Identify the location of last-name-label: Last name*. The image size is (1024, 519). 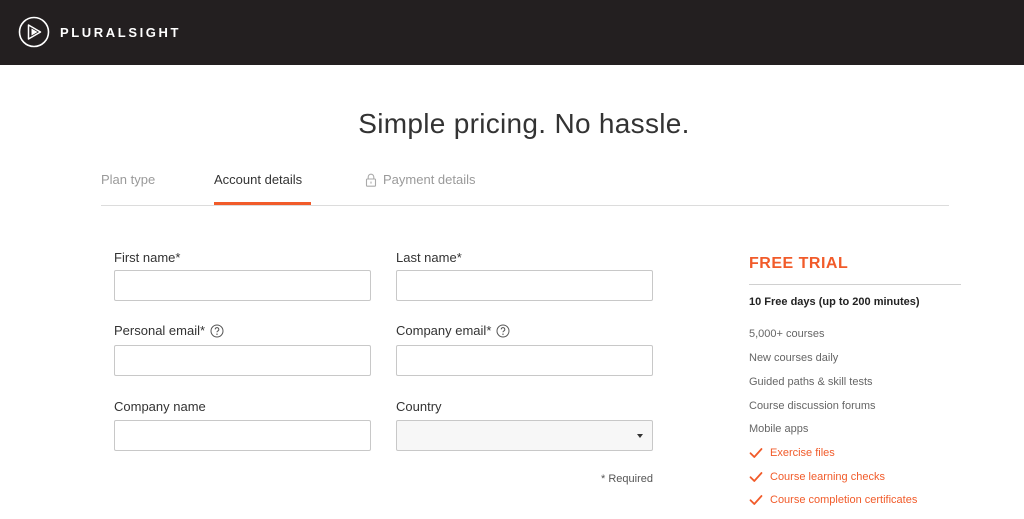
(429, 257).